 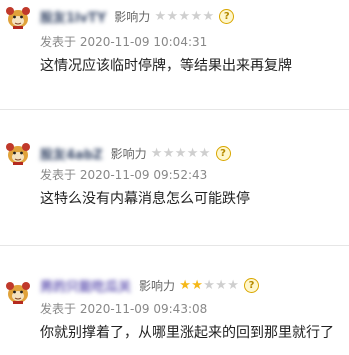 I want to click on comment-text: 这情况应该临时停牌，等结果出来再复牌, so click(x=166, y=66).